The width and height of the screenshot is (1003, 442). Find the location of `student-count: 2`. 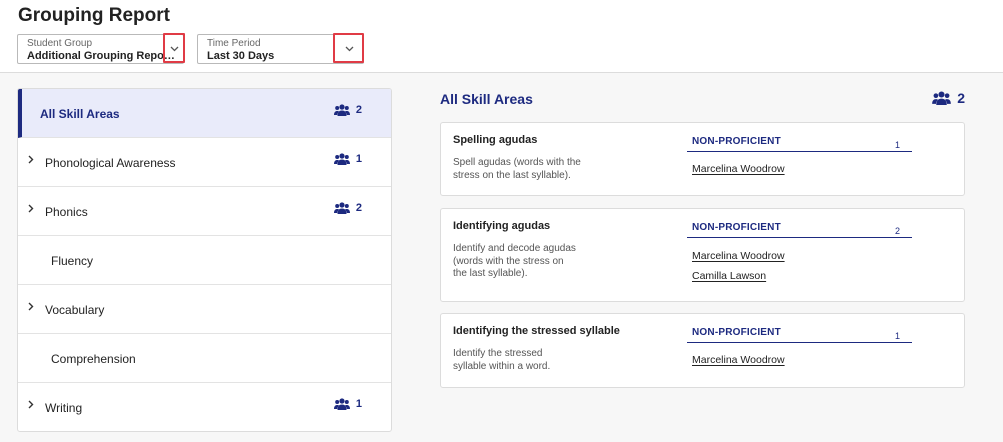

student-count: 2 is located at coordinates (898, 231).